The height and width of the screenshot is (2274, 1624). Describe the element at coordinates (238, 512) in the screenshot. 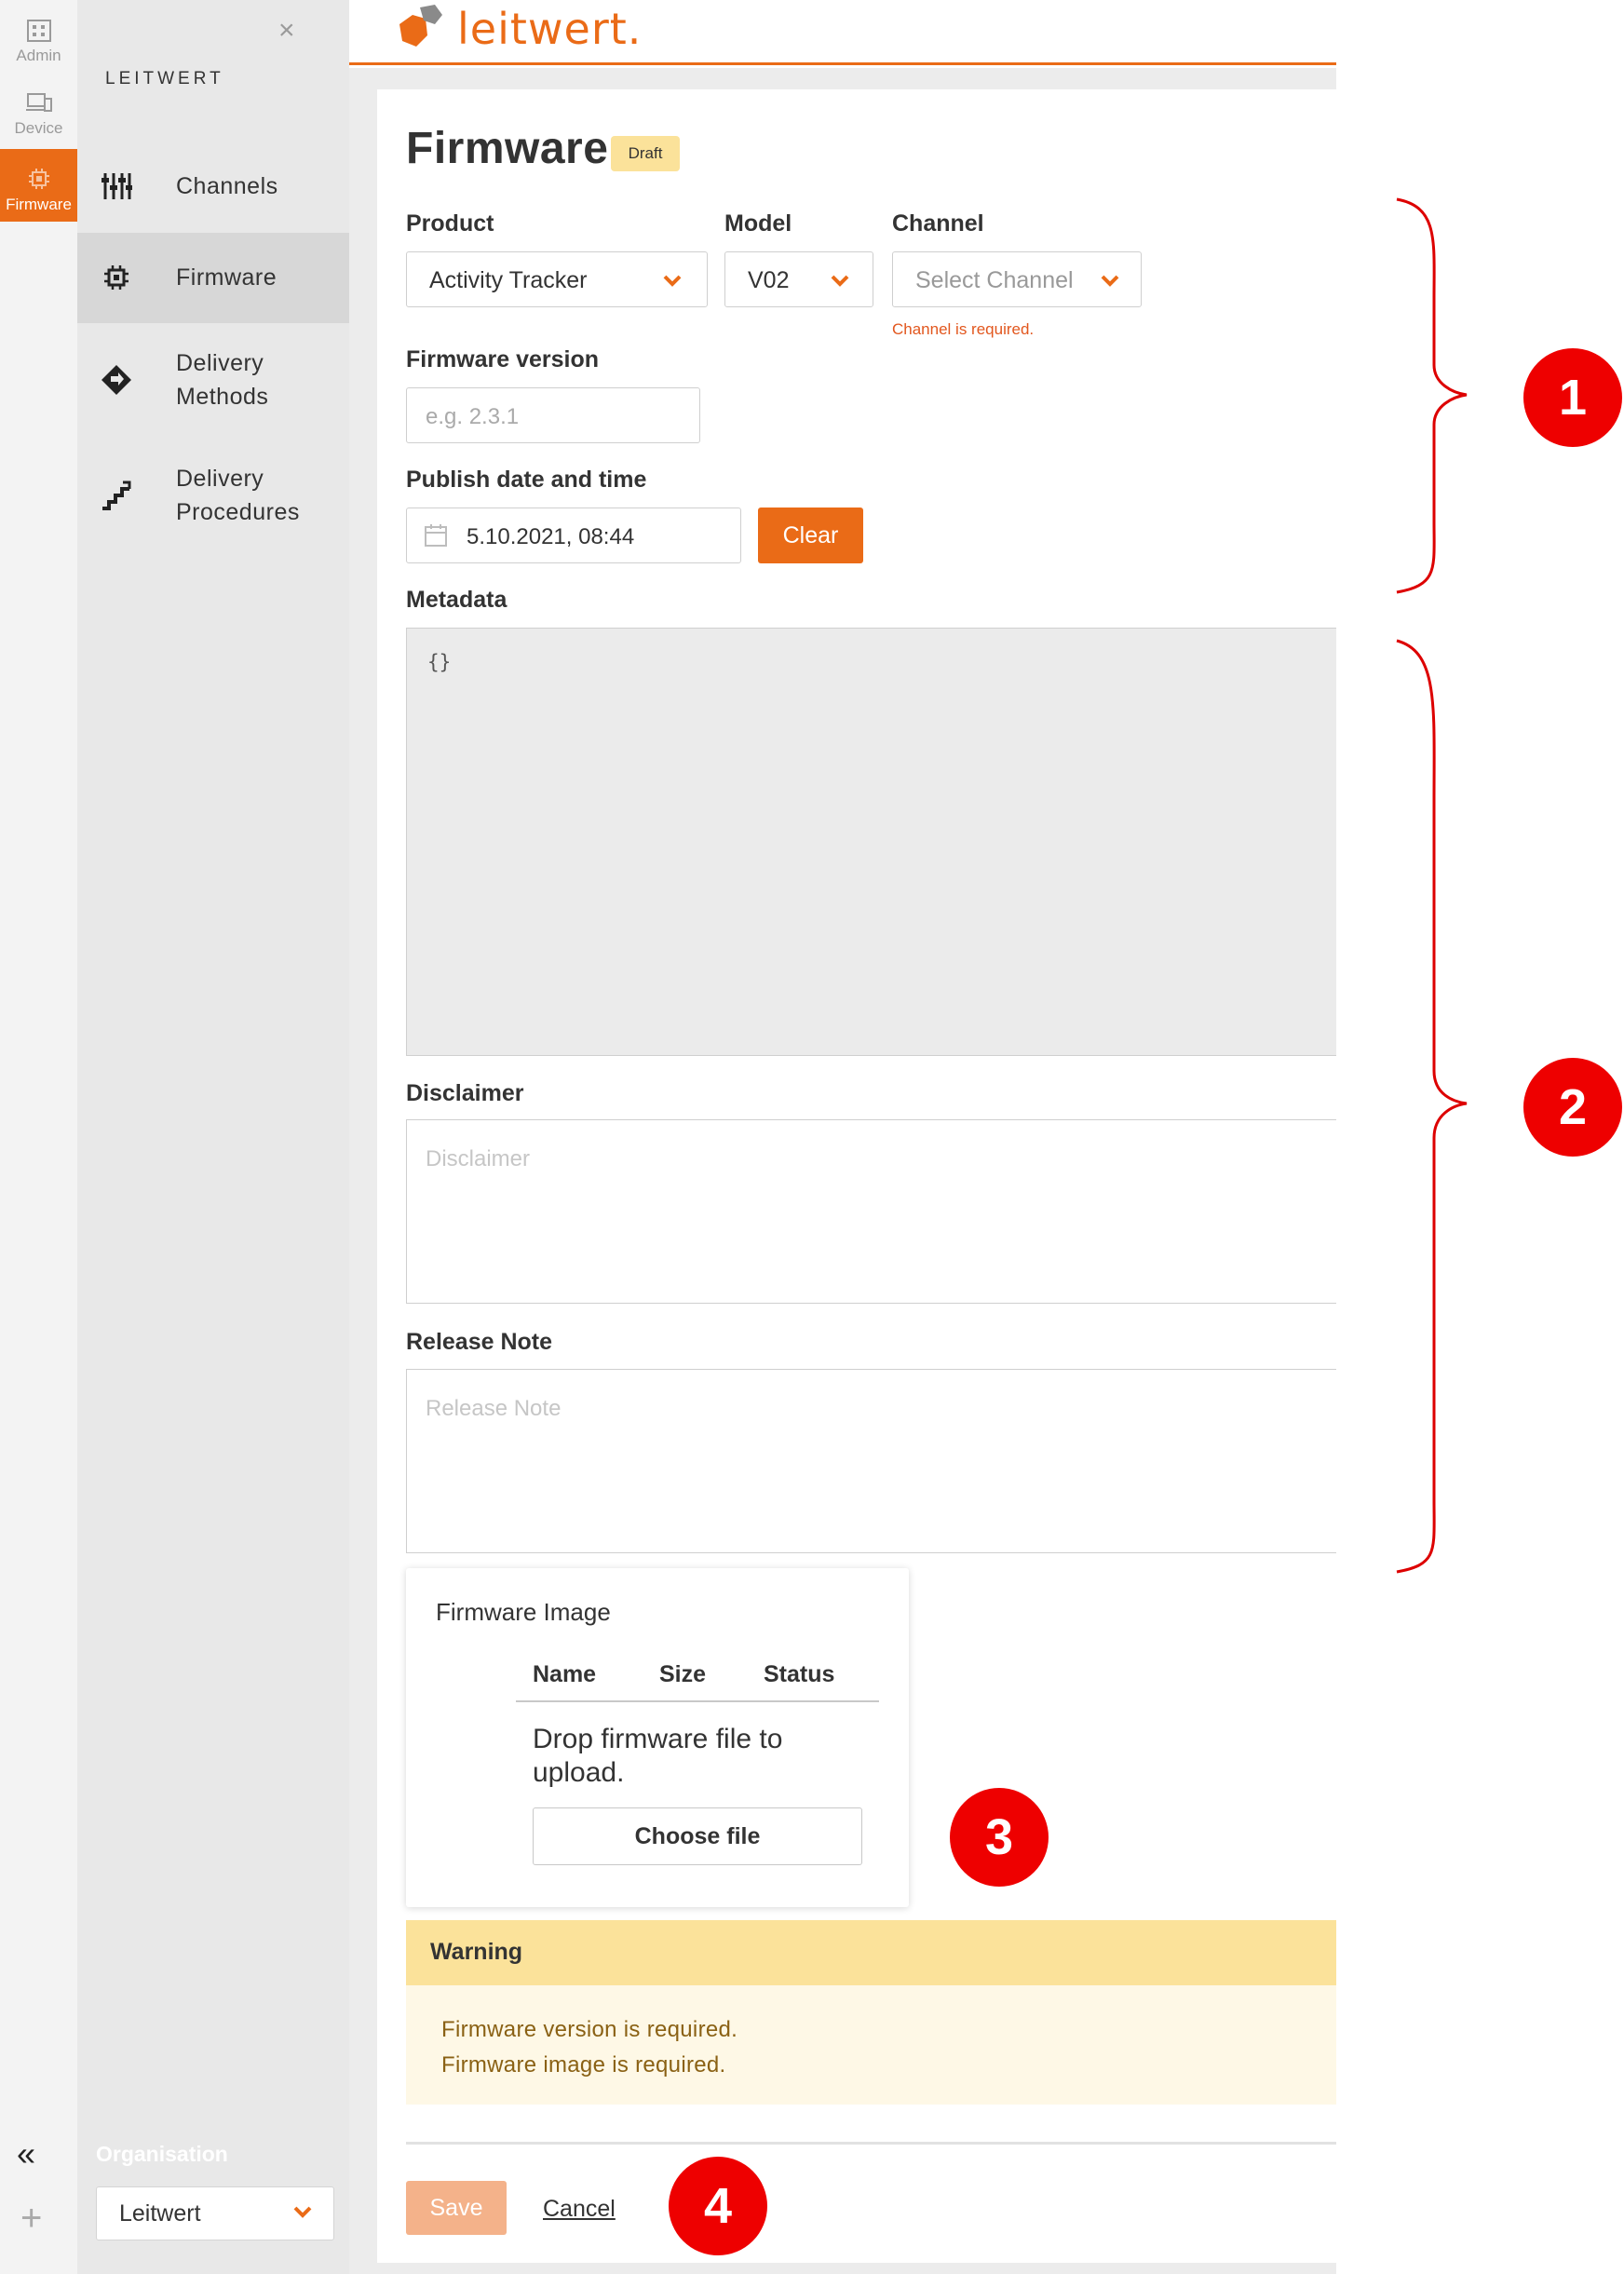

I see `sidebar-item-label: Procedures` at that location.